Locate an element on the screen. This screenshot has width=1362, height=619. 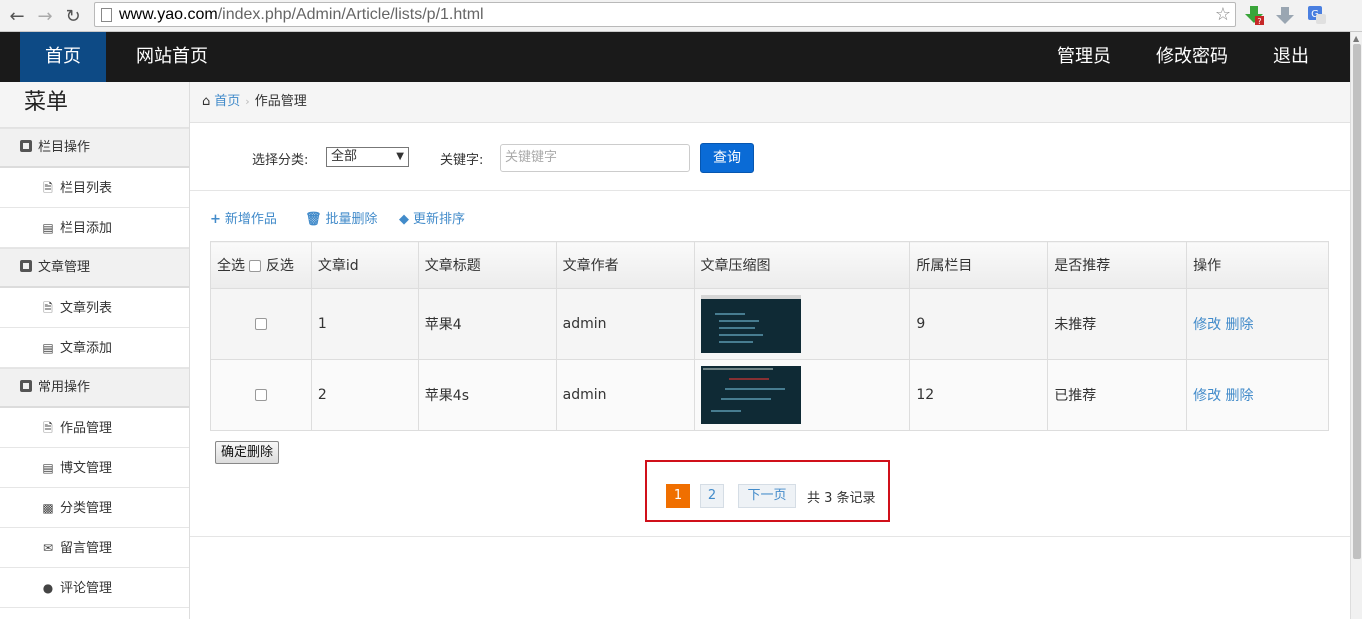
sidebar-item-messages: ✉ 留言管理 is located at coordinates (94, 548).